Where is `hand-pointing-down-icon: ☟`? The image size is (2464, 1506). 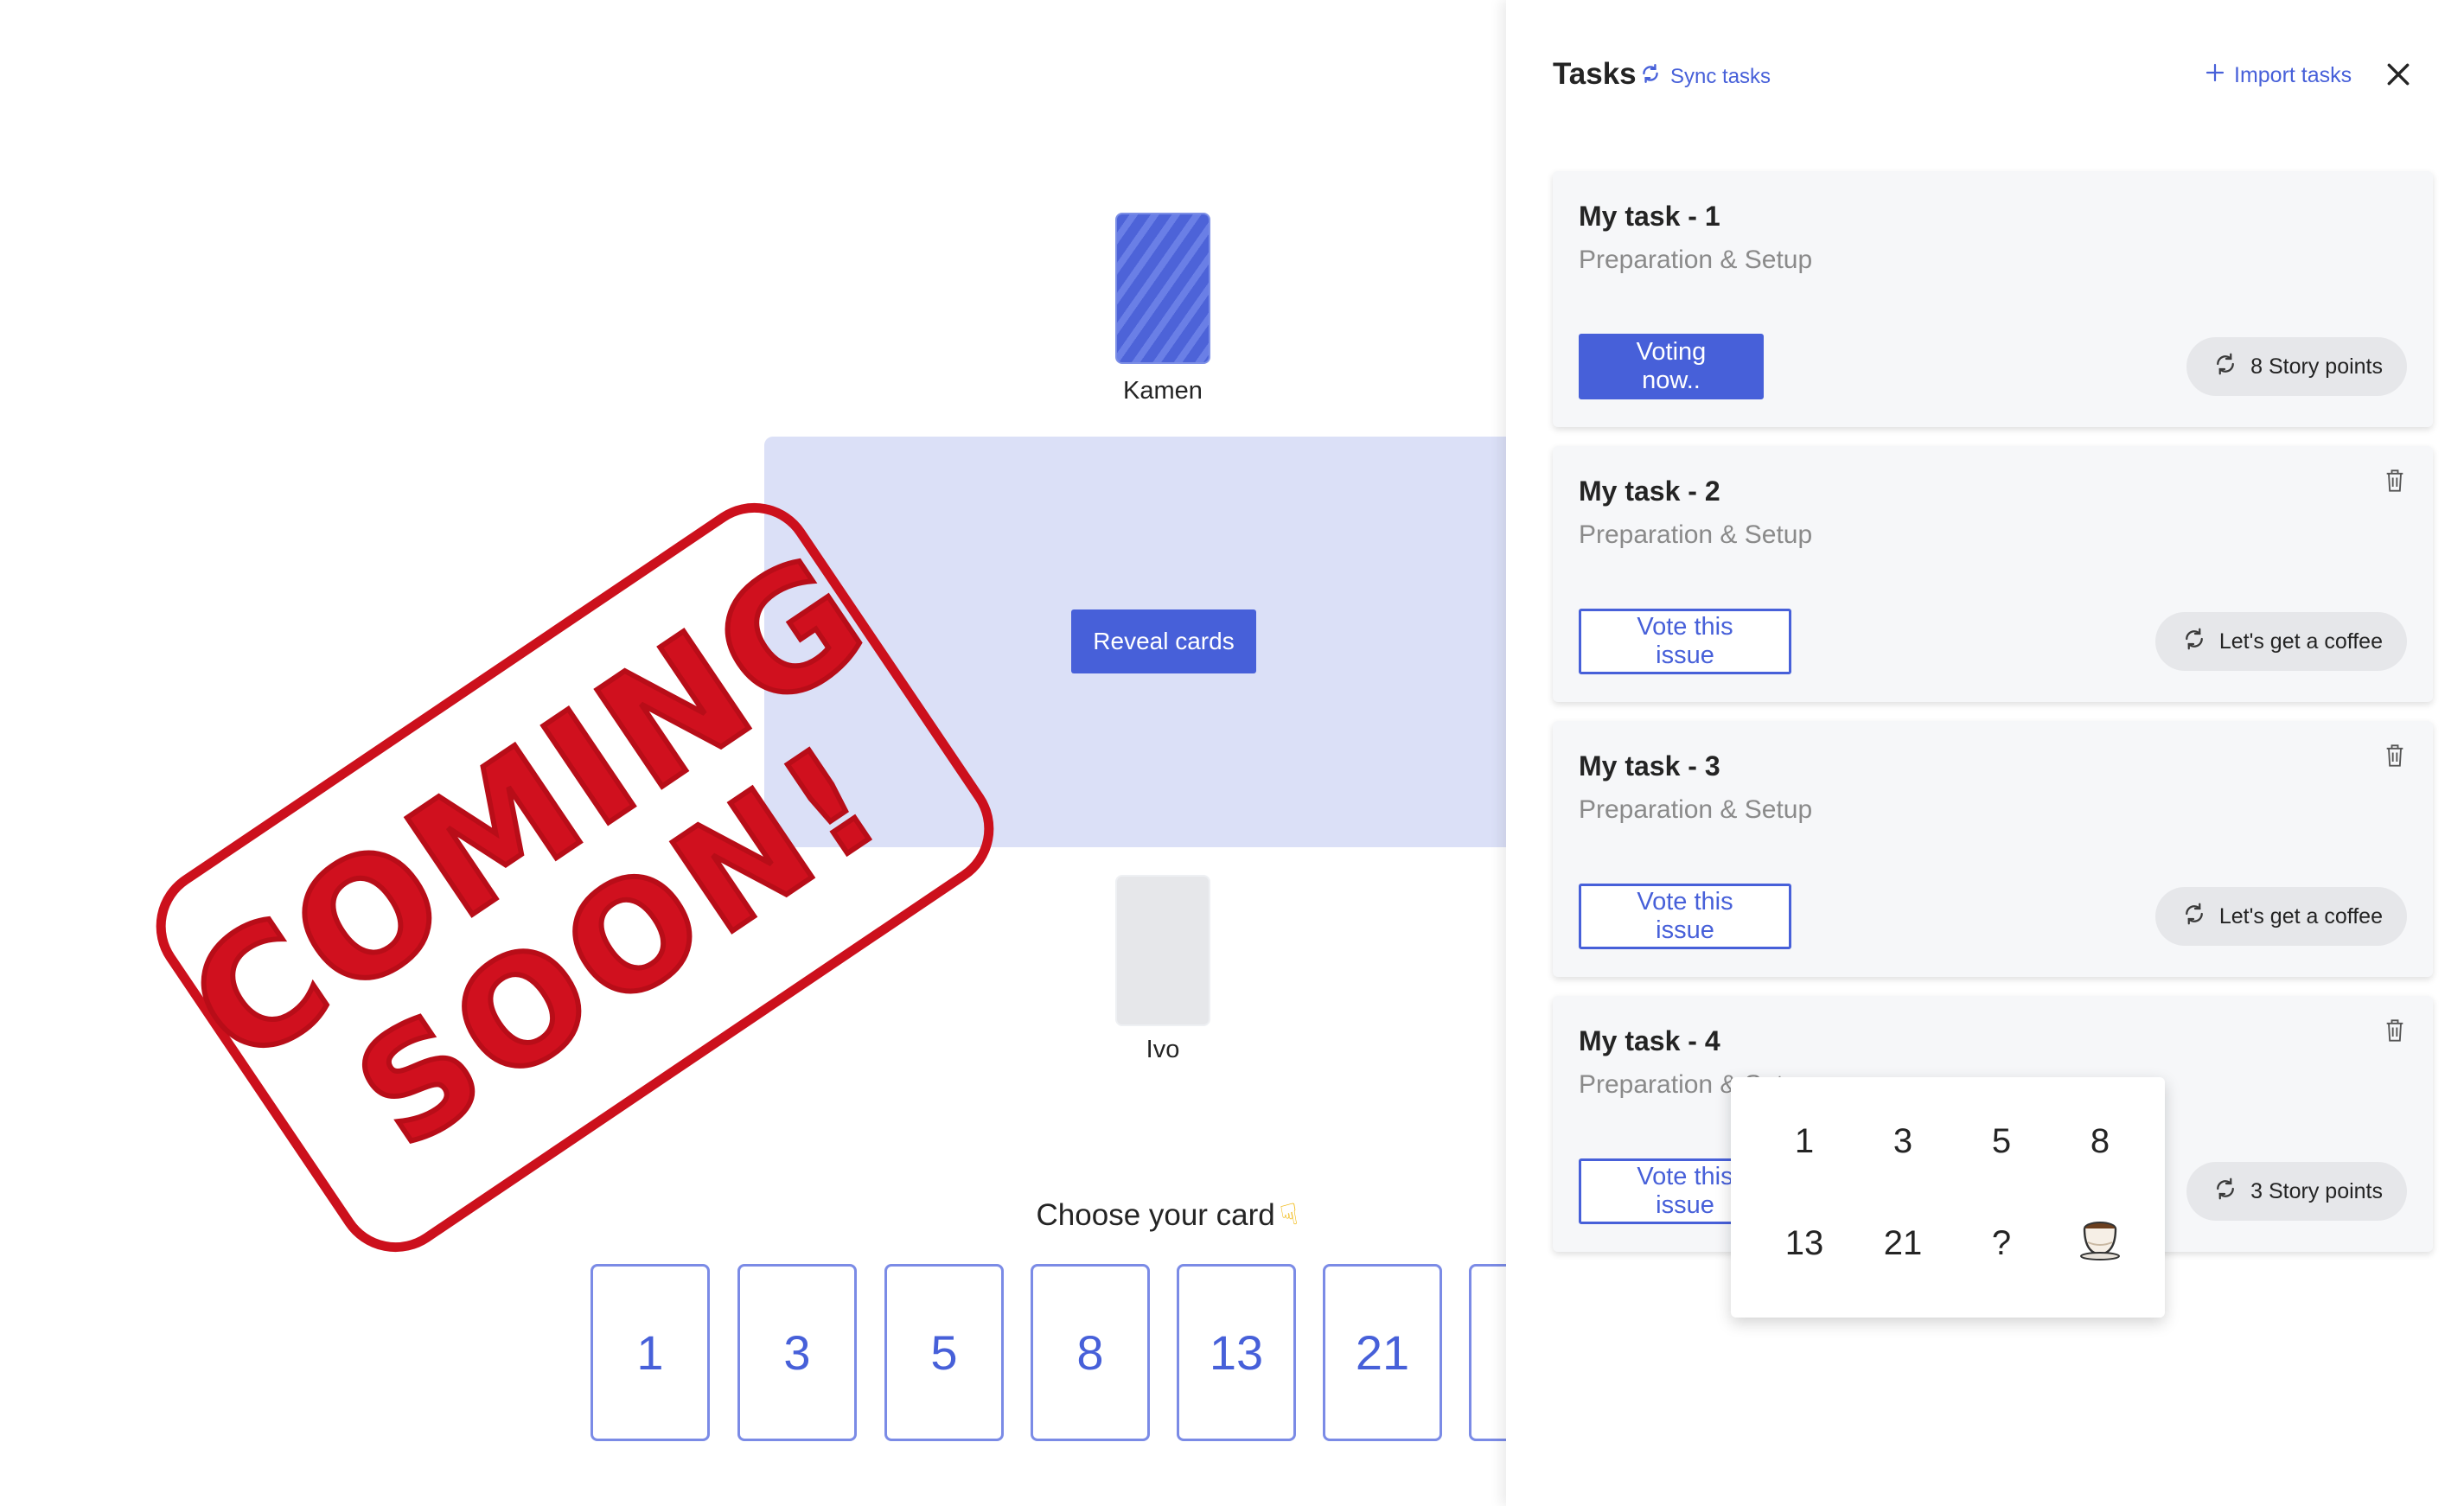 hand-pointing-down-icon: ☟ is located at coordinates (1289, 1216).